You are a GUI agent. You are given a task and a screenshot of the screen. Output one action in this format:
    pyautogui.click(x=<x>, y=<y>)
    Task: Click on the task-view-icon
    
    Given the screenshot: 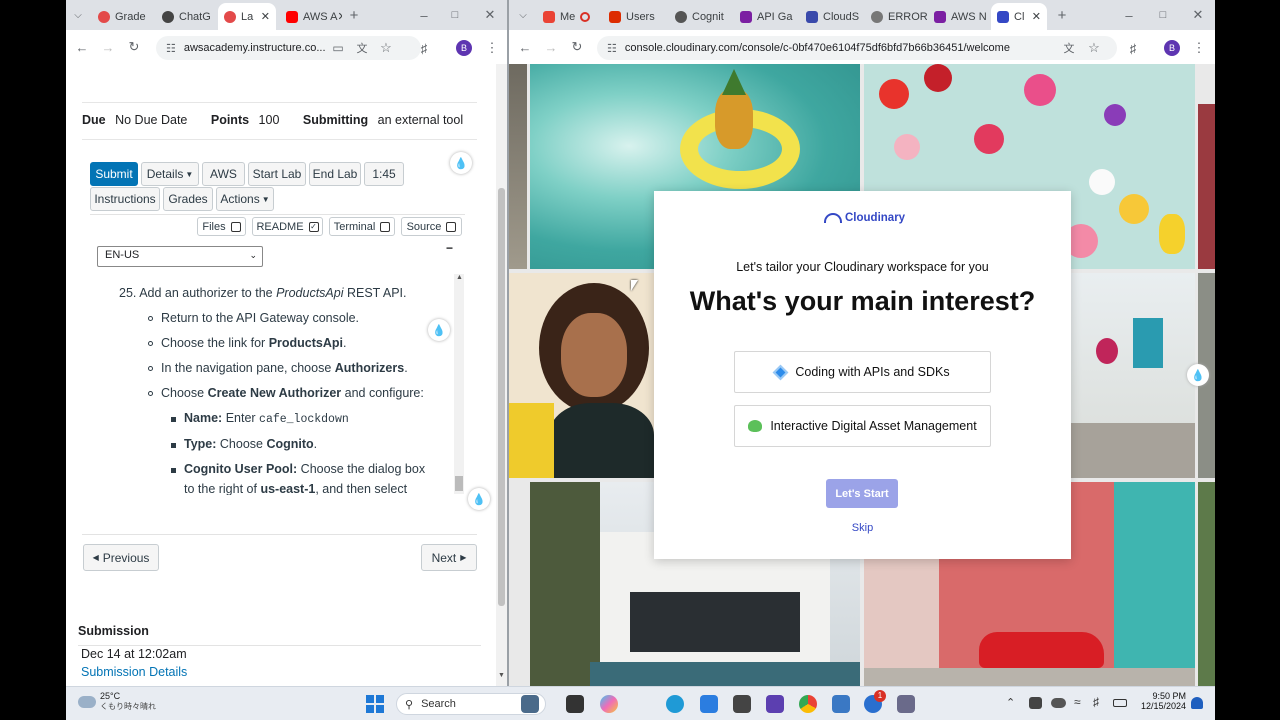 What is the action you would take?
    pyautogui.click(x=575, y=704)
    